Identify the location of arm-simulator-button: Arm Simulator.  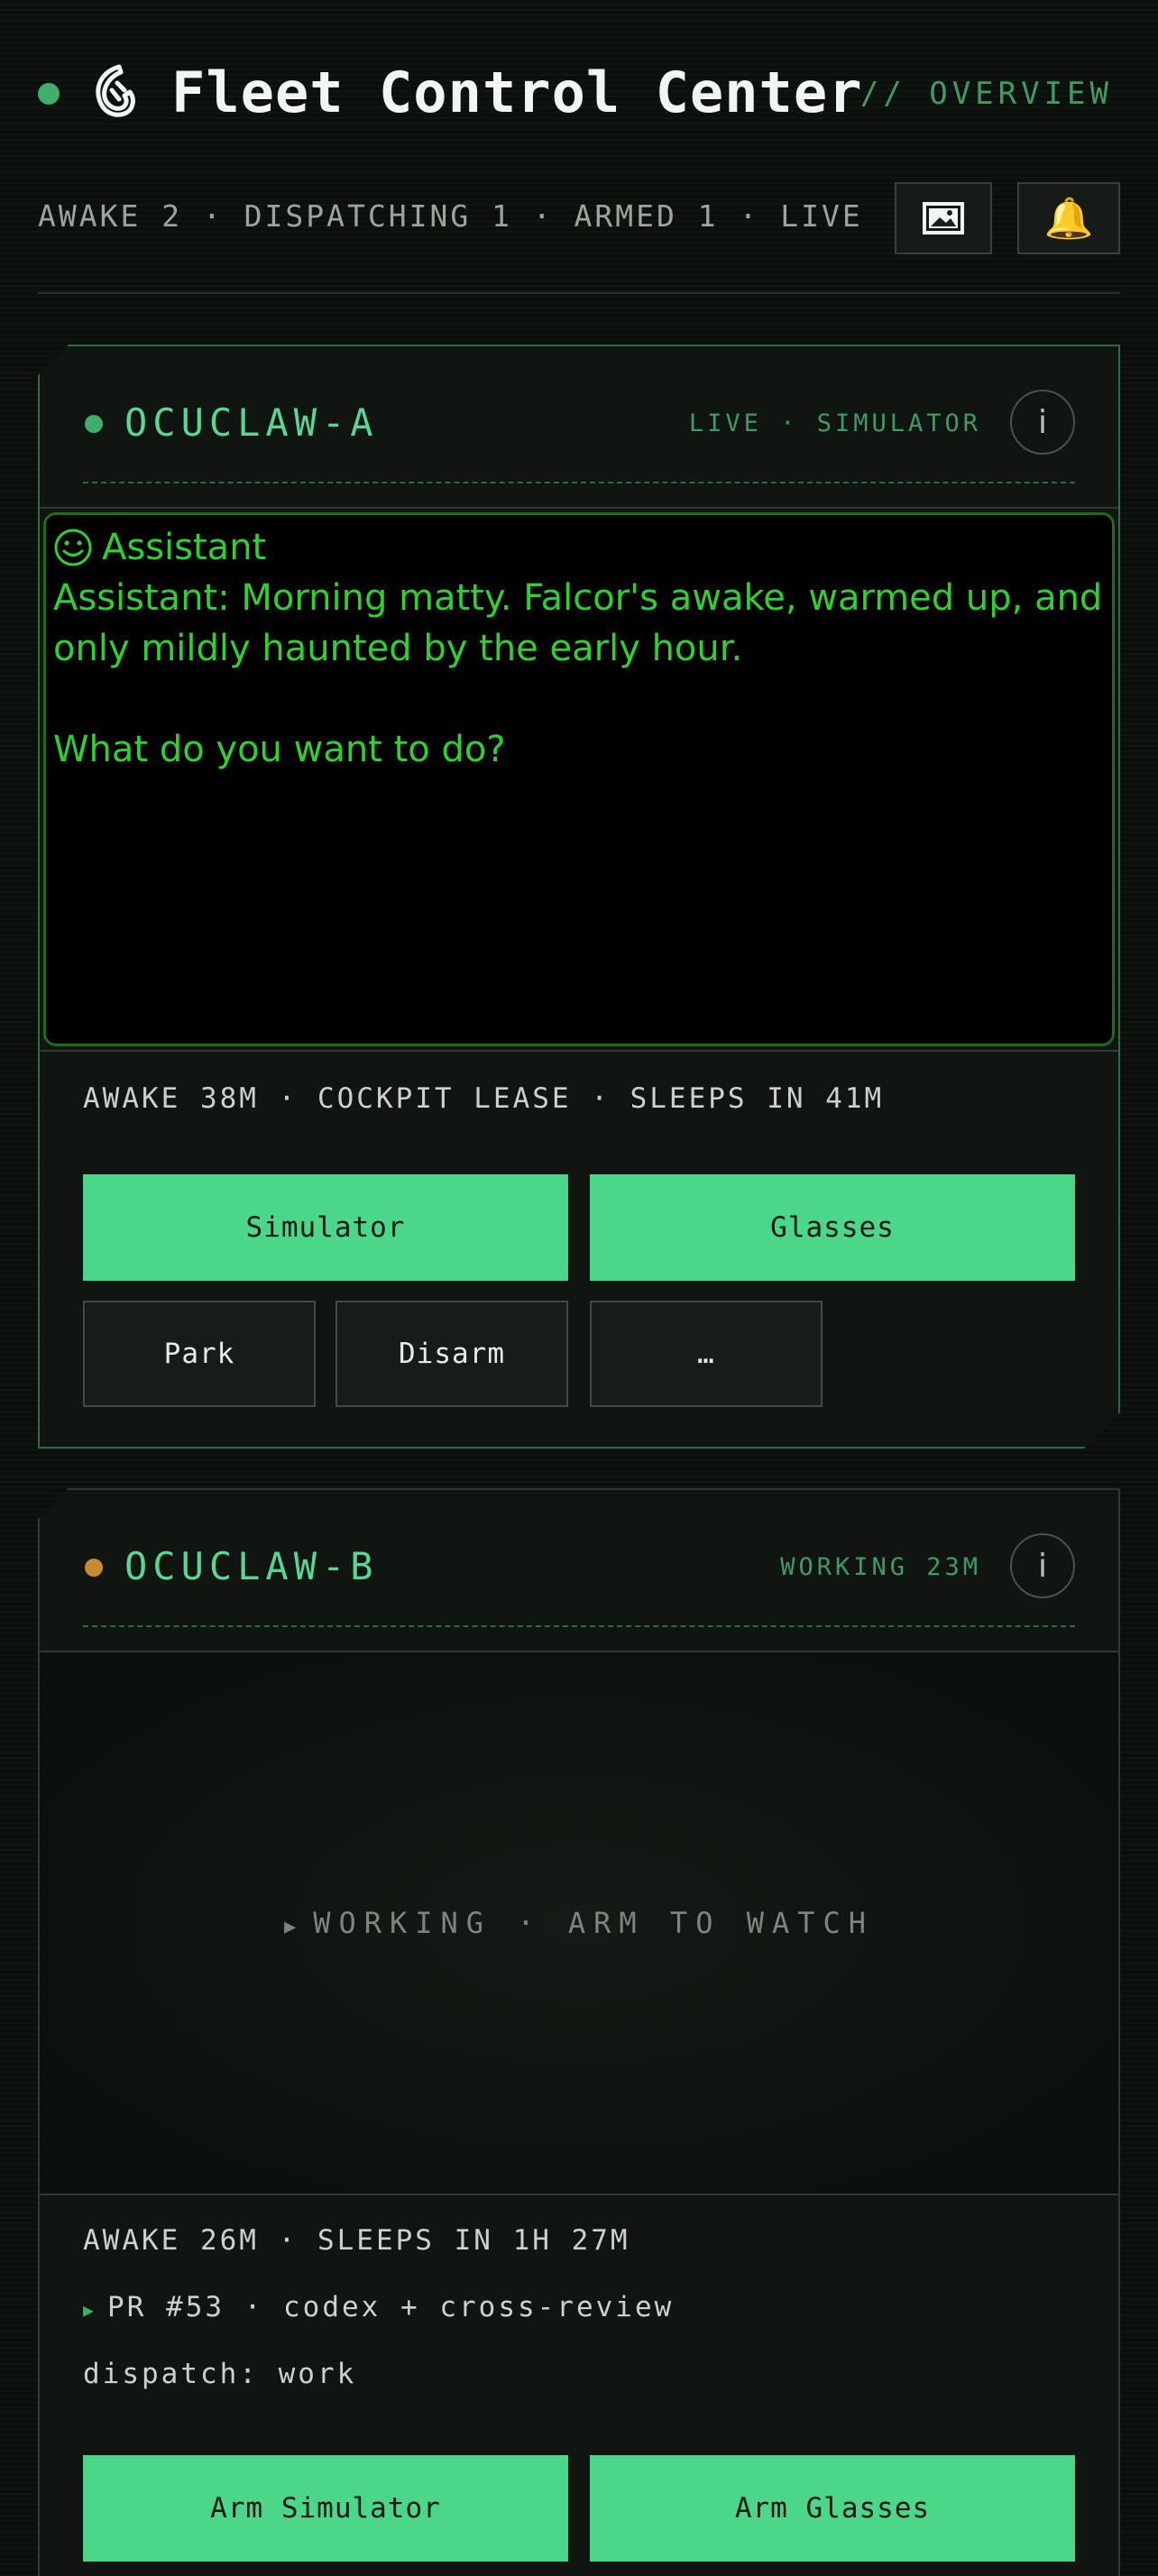
(325, 2508).